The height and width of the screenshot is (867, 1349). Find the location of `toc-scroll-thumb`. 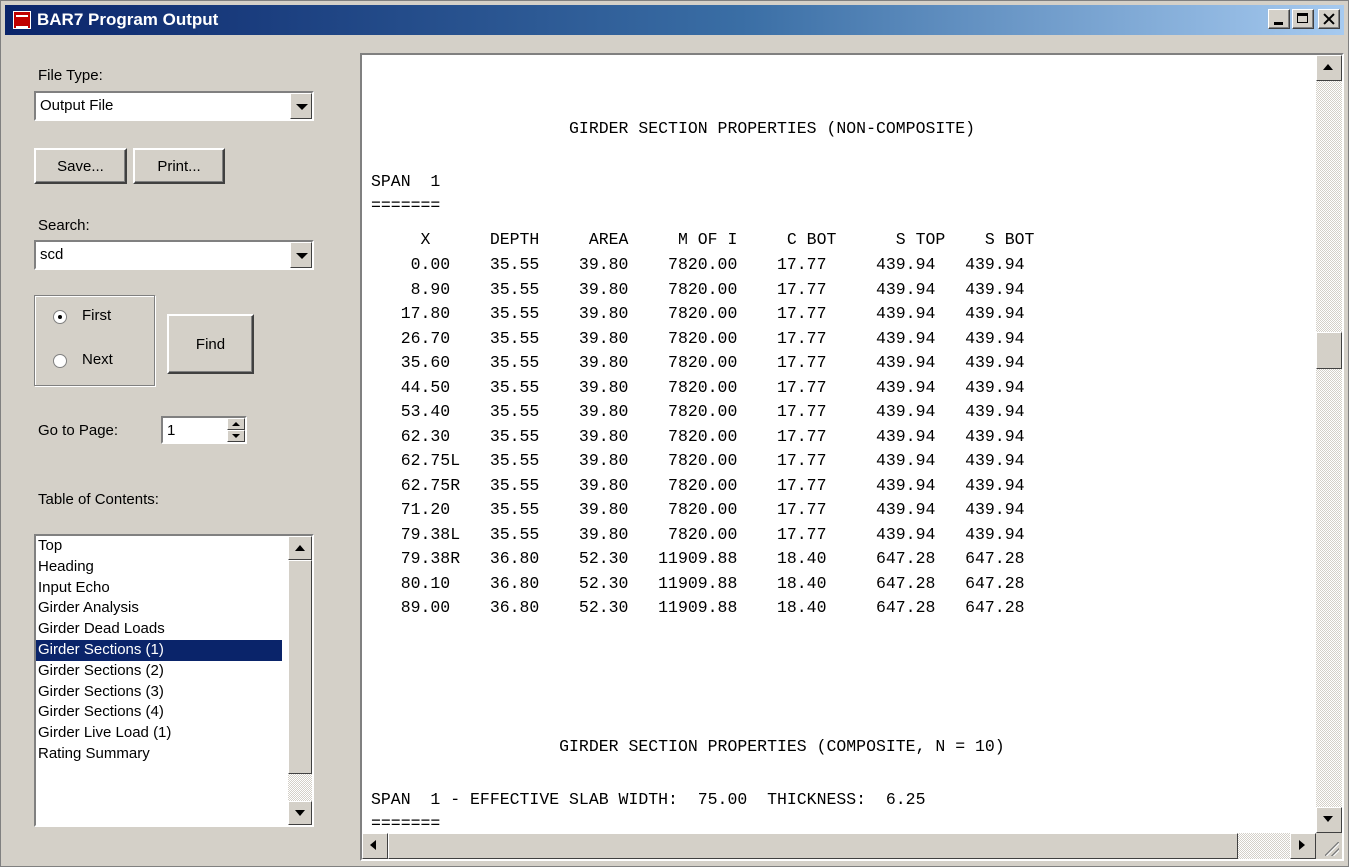

toc-scroll-thumb is located at coordinates (300, 667).